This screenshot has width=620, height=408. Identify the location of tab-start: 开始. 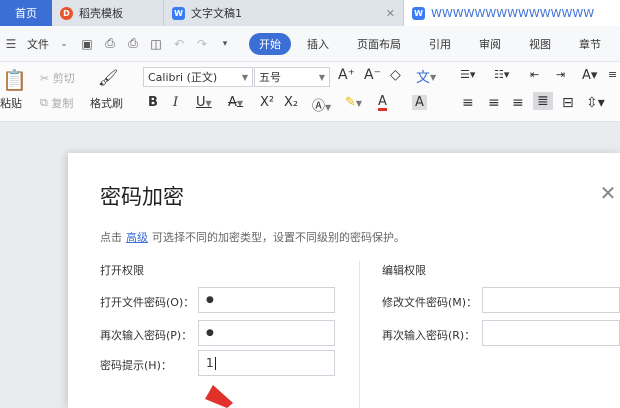
(270, 43).